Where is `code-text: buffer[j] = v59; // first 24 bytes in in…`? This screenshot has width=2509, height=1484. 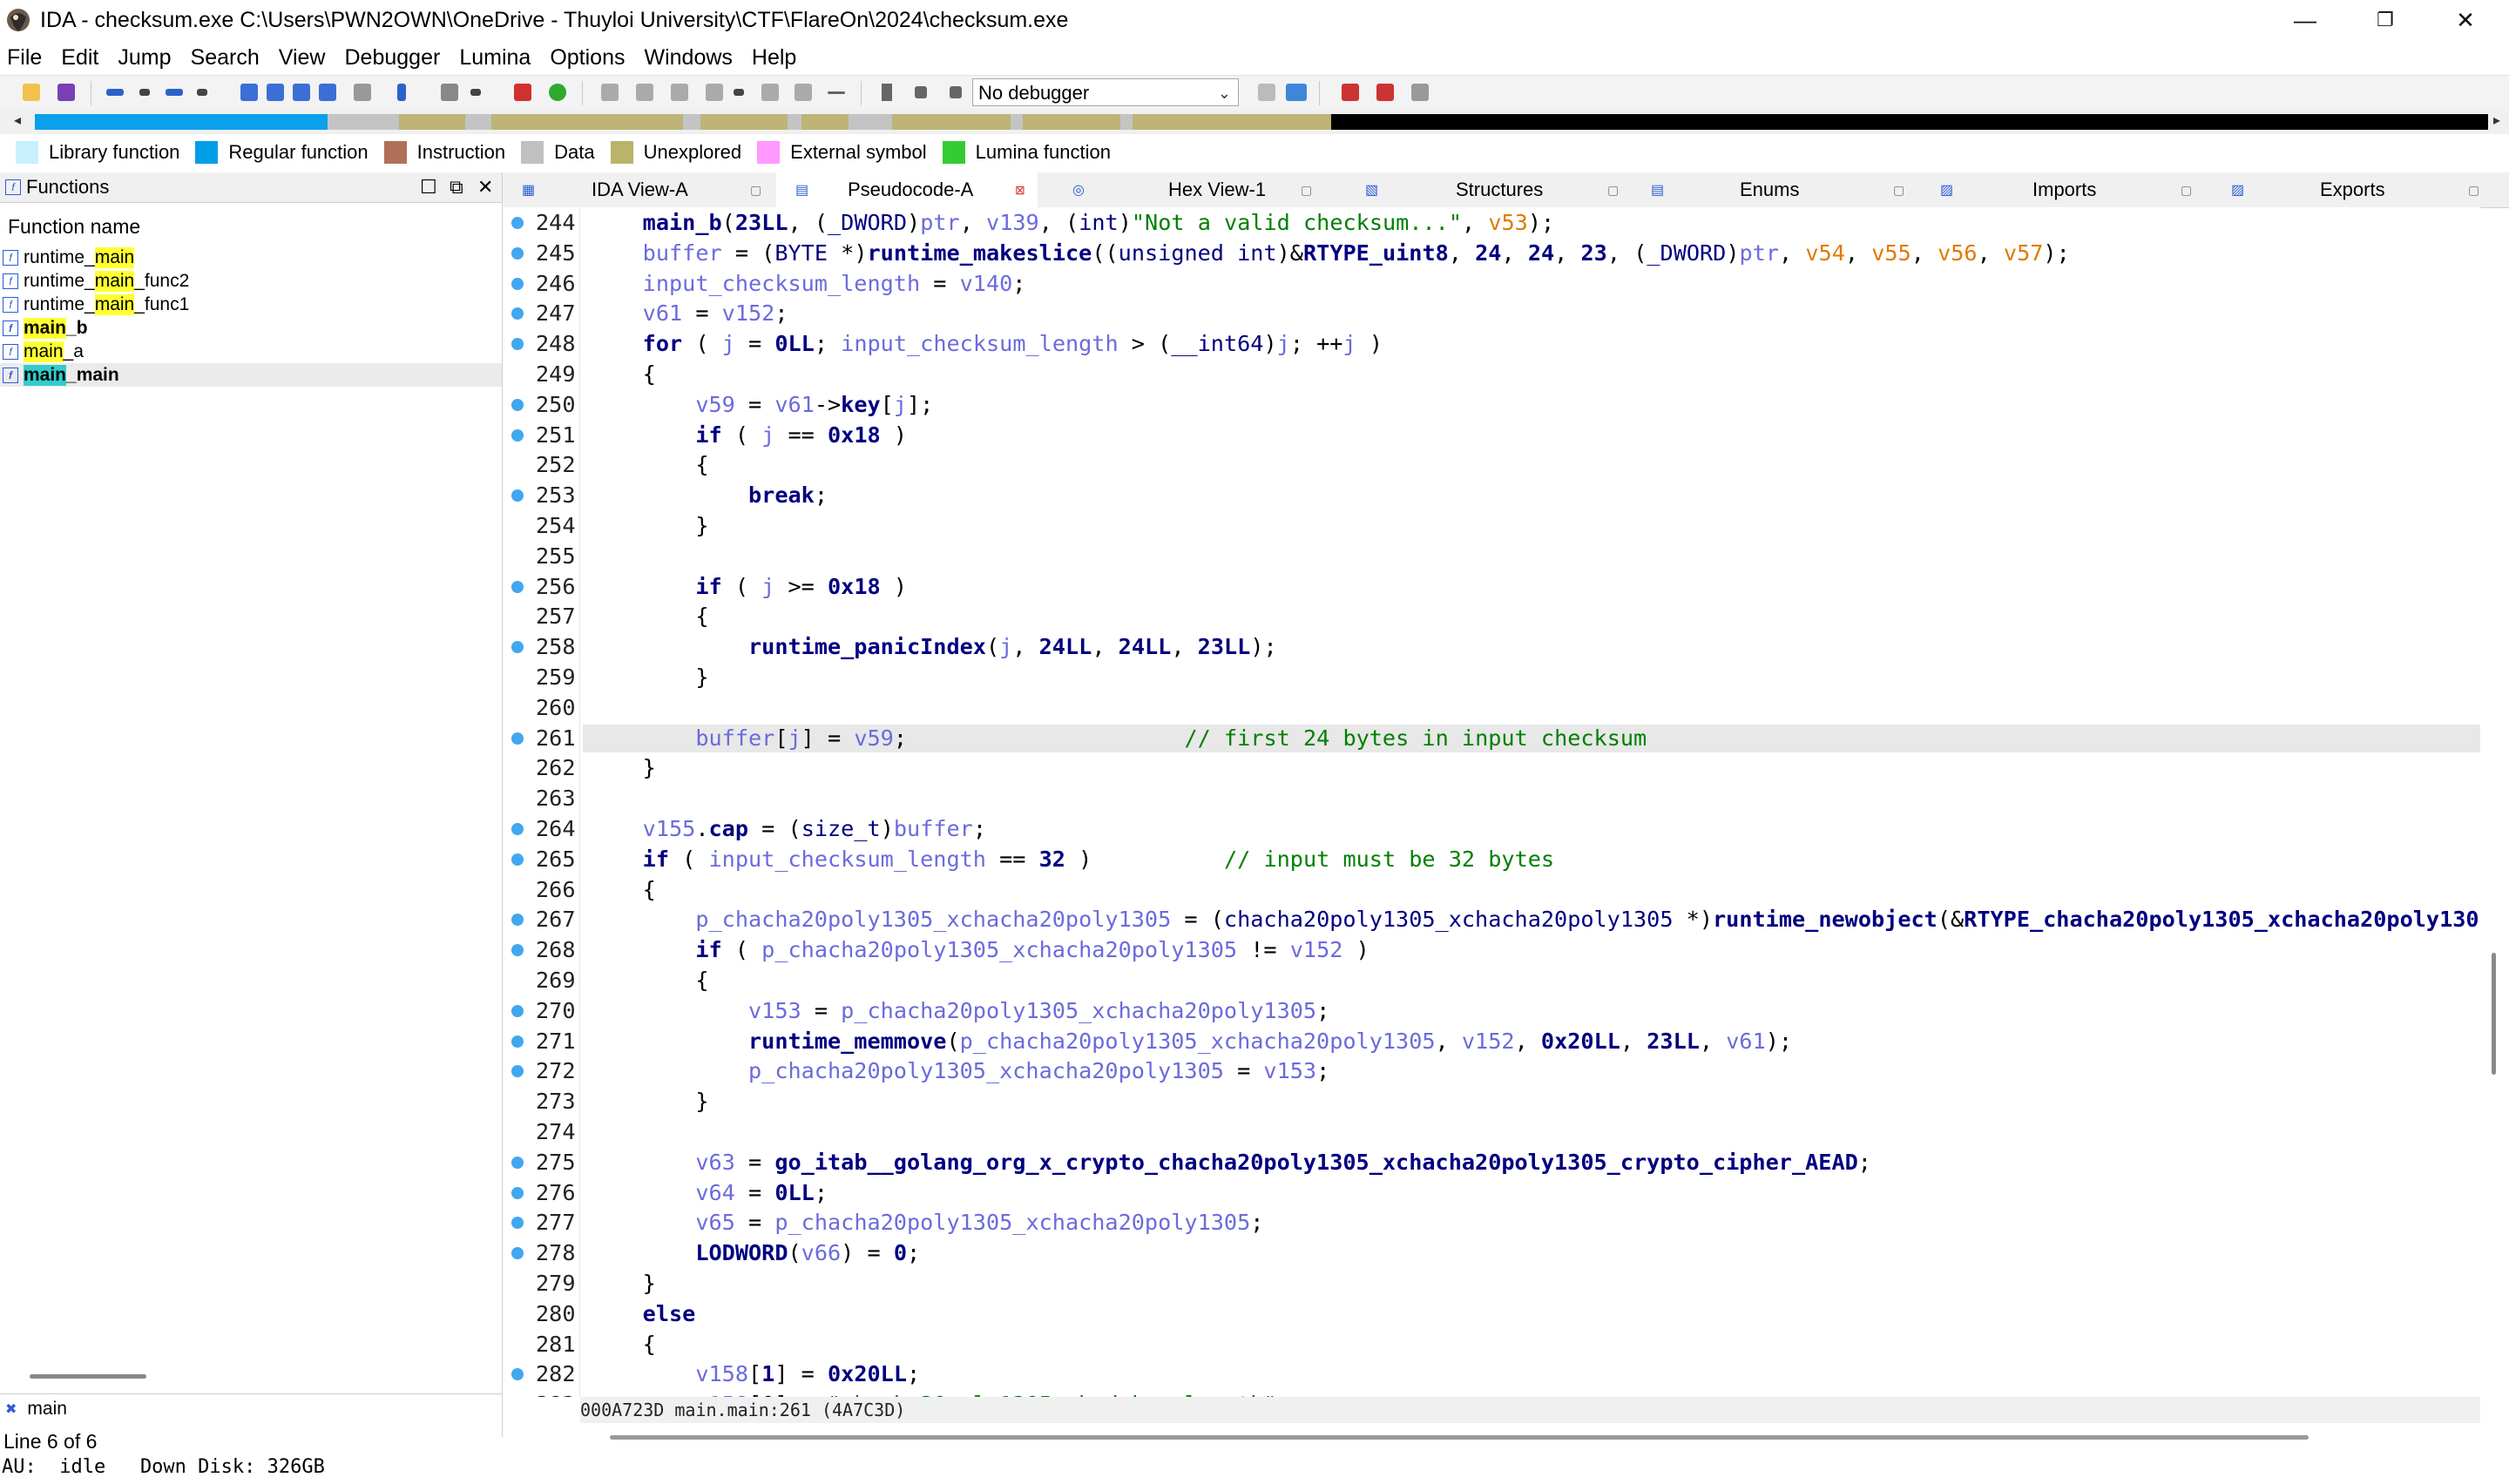
code-text: buffer[j] = v59; // first 24 bytes in in… is located at coordinates (1531, 738).